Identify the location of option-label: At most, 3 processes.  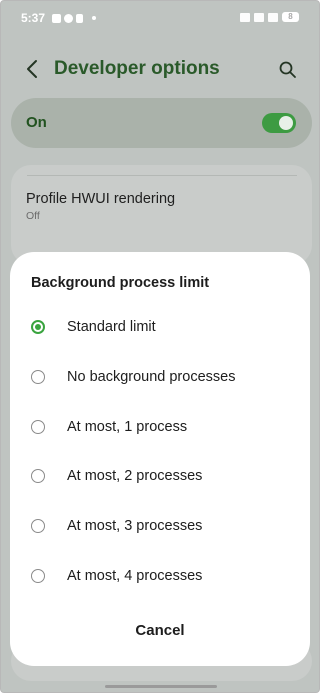
(135, 526).